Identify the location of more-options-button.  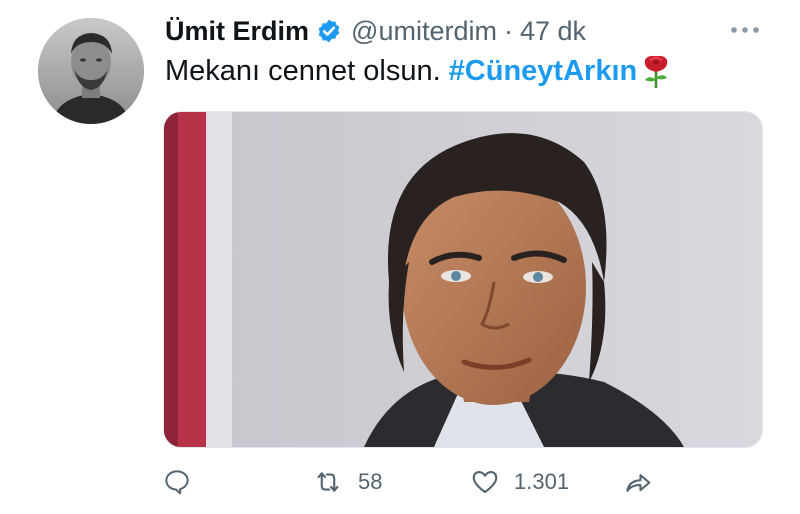
(745, 30).